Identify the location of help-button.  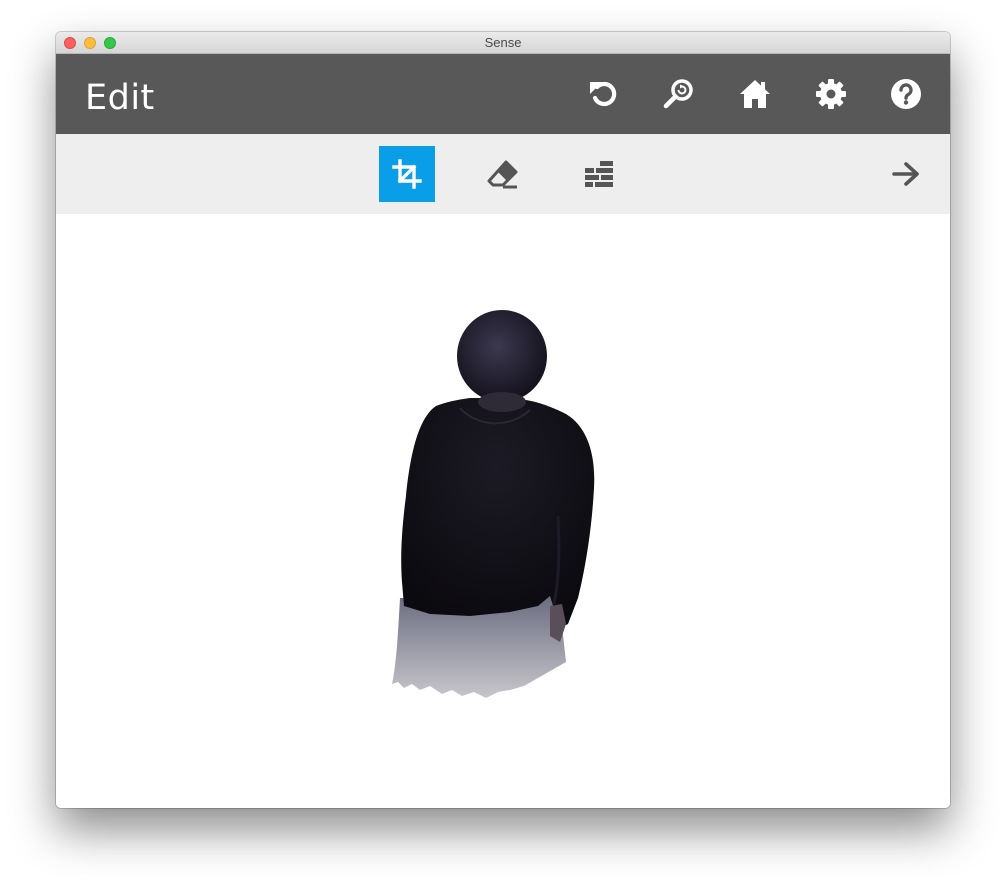
(906, 94).